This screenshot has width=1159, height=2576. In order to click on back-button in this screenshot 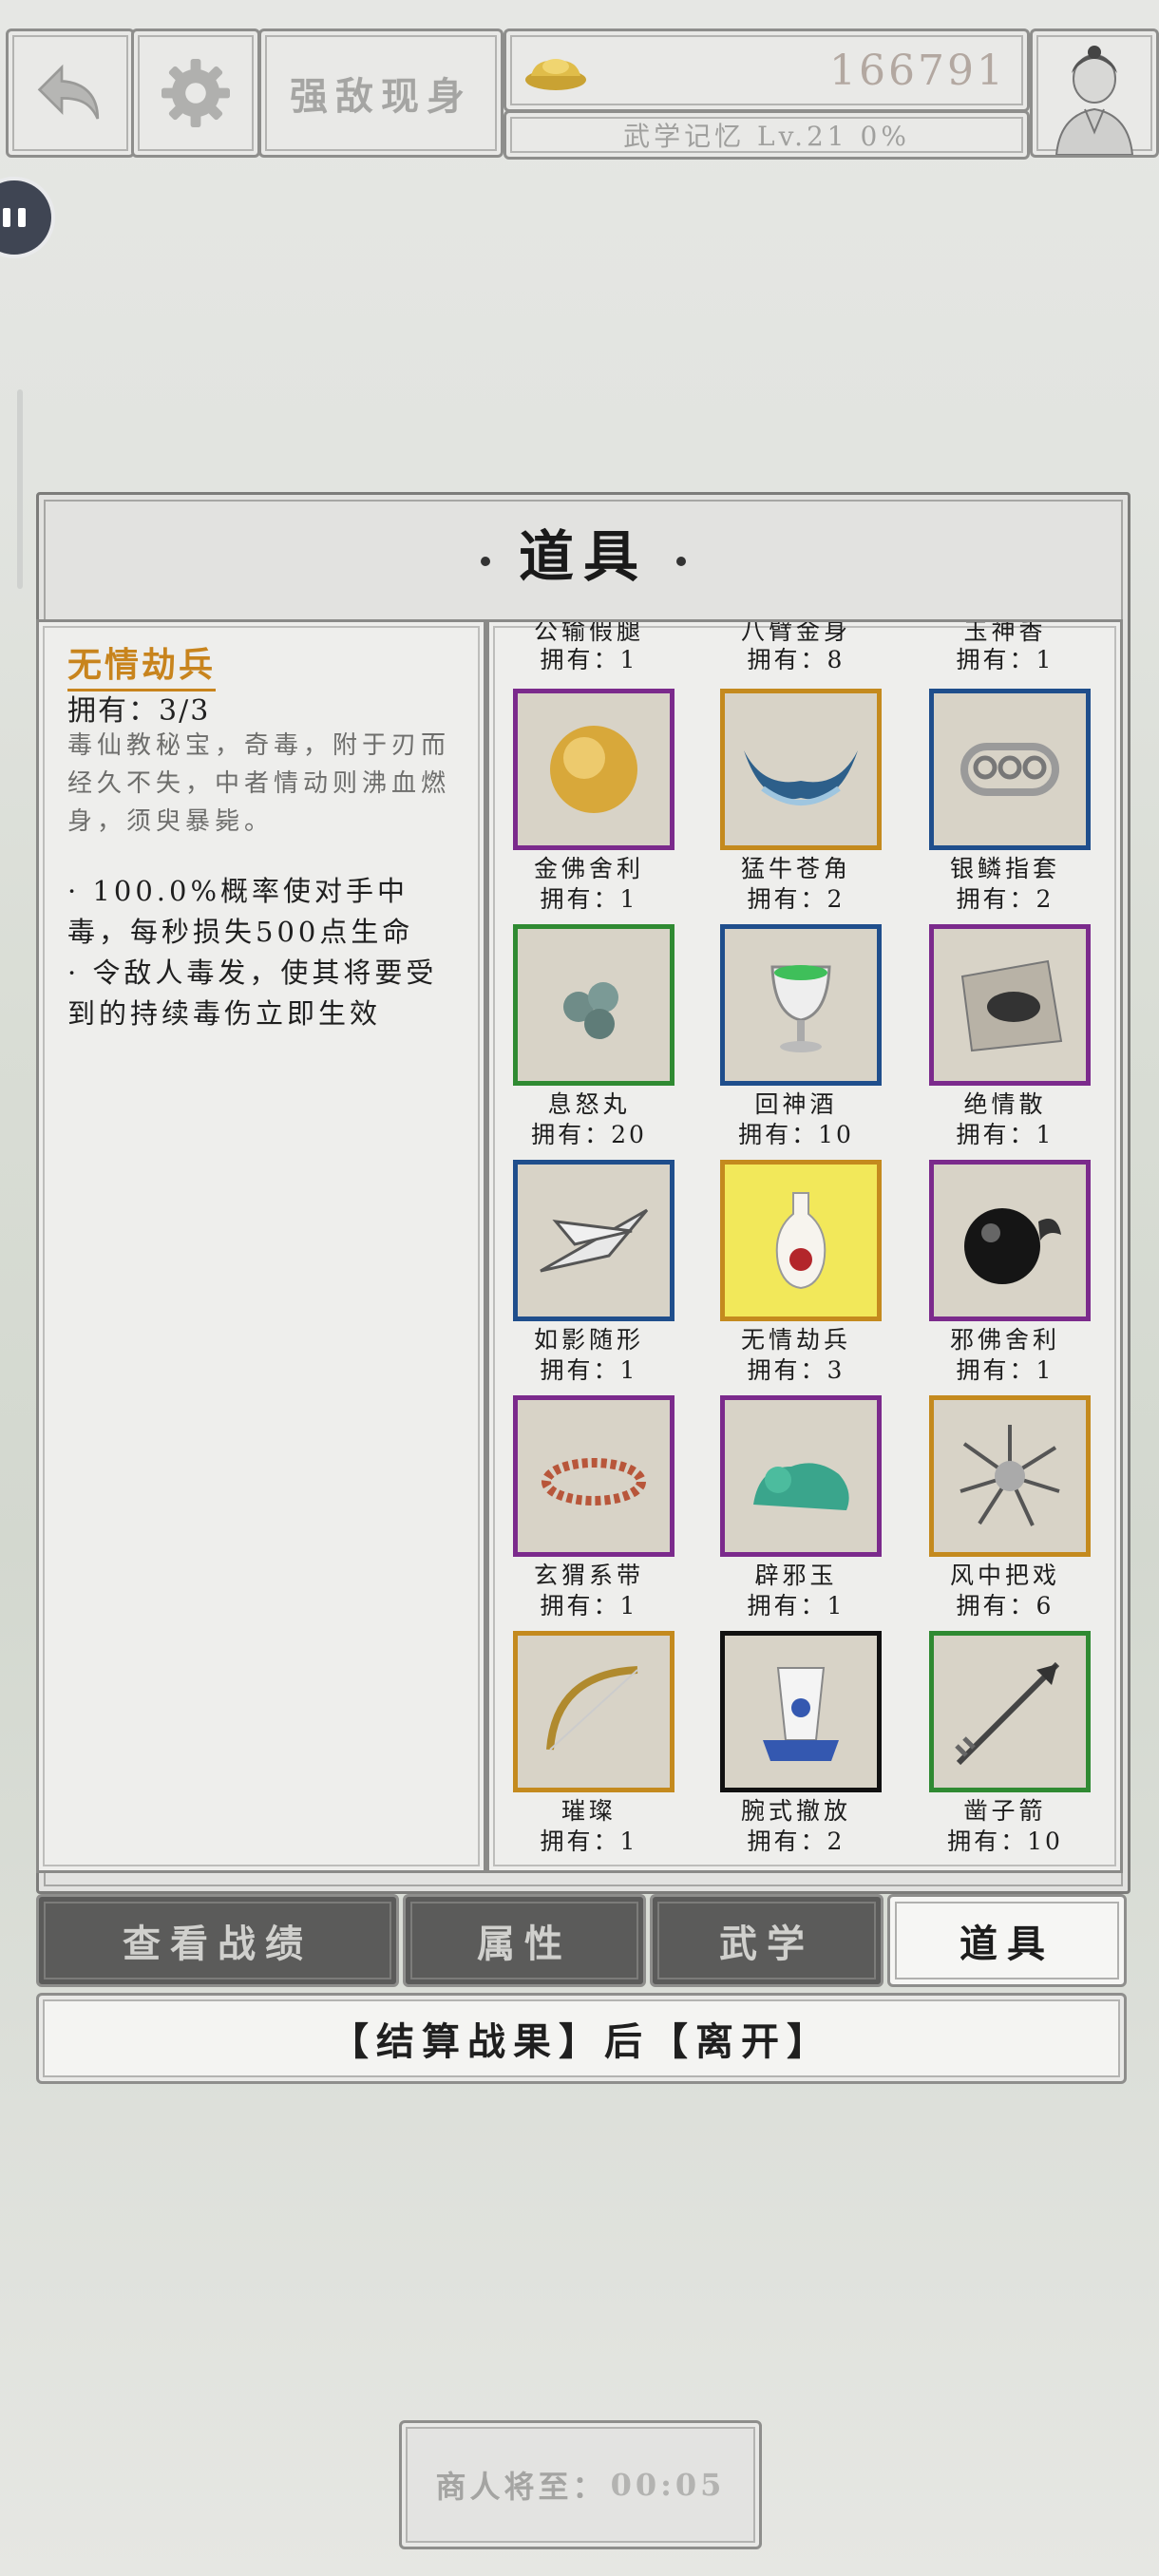, I will do `click(70, 93)`.